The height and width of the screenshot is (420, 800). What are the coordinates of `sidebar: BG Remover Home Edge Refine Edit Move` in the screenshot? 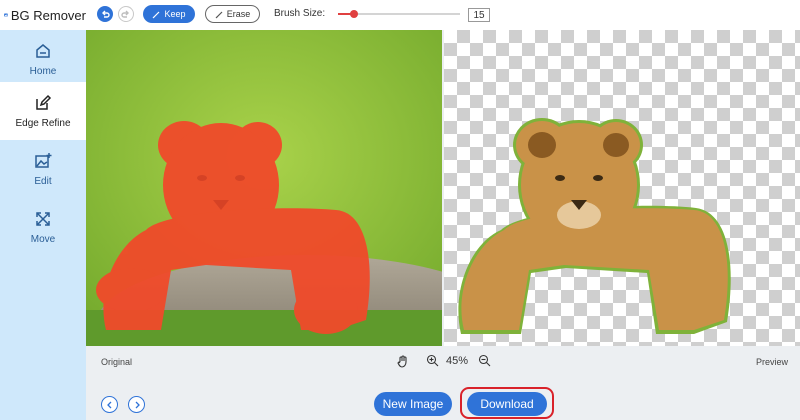 It's located at (43, 210).